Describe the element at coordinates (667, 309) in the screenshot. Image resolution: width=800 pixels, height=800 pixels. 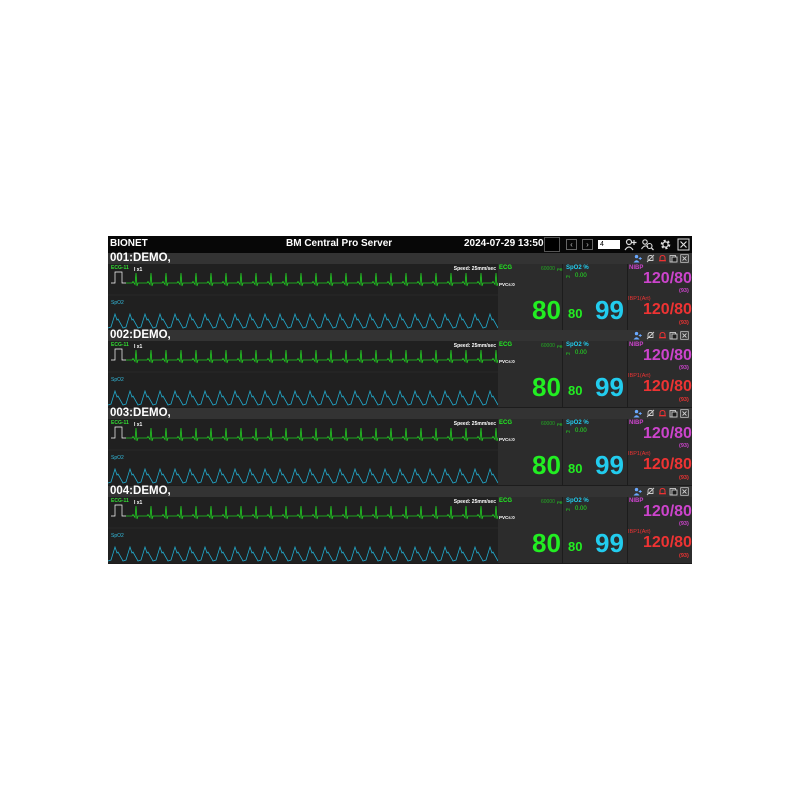
I see `ibp-value: 120/80` at that location.